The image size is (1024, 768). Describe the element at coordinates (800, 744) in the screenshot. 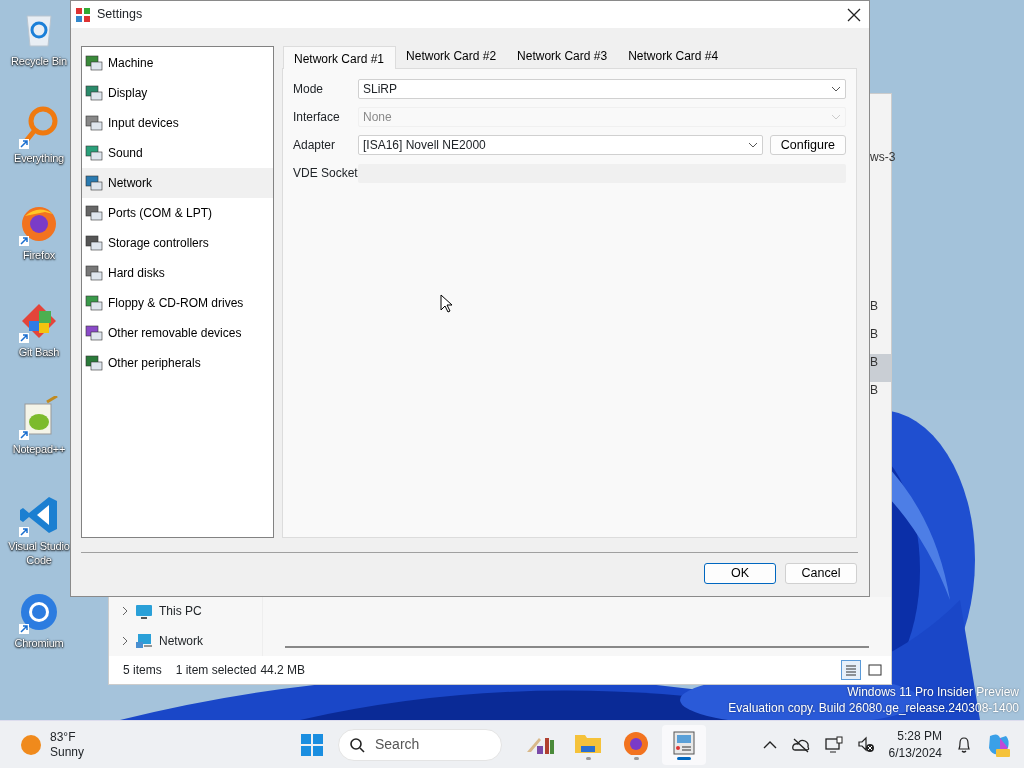

I see `cloud-off-icon` at that location.